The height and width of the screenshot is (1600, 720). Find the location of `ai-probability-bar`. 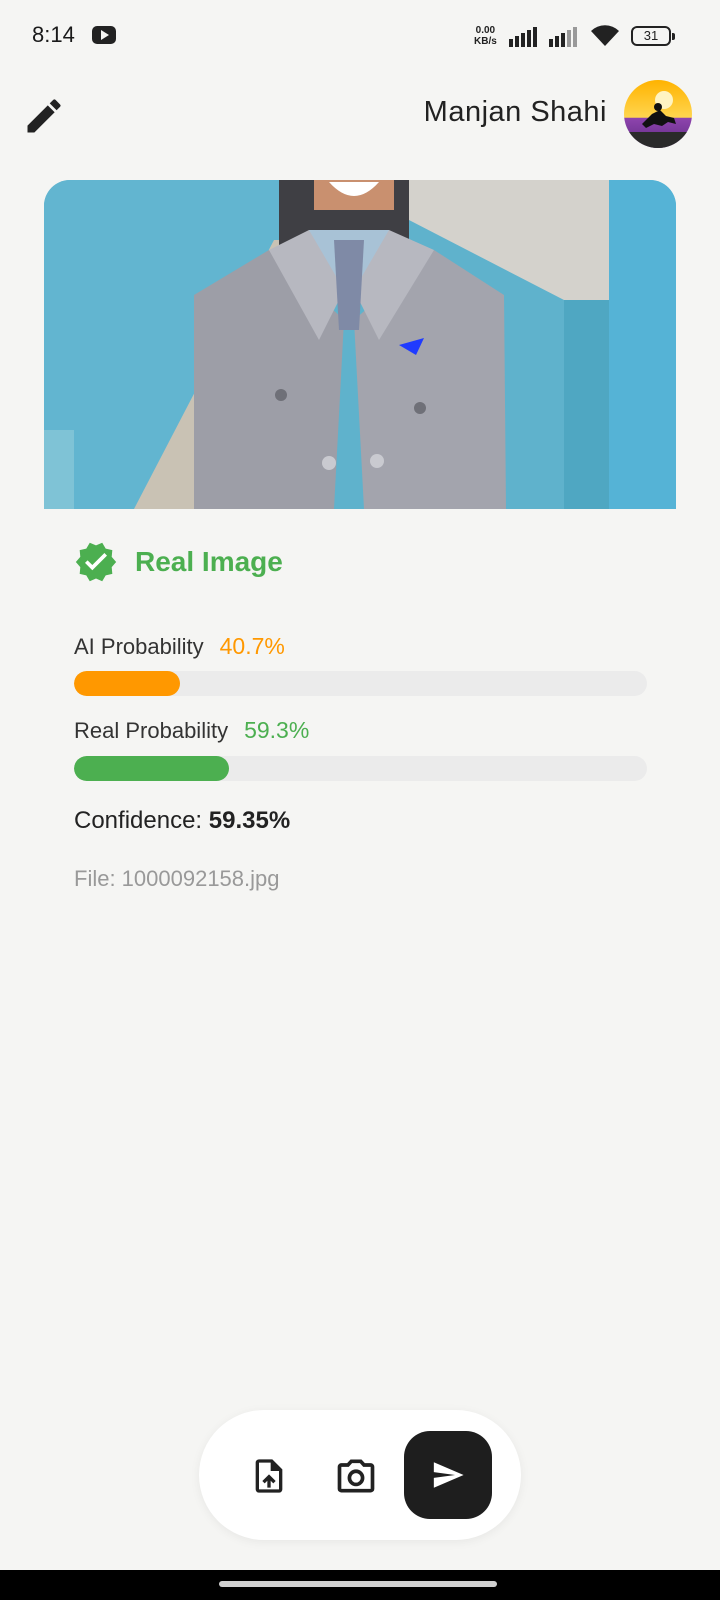

ai-probability-bar is located at coordinates (360, 683).